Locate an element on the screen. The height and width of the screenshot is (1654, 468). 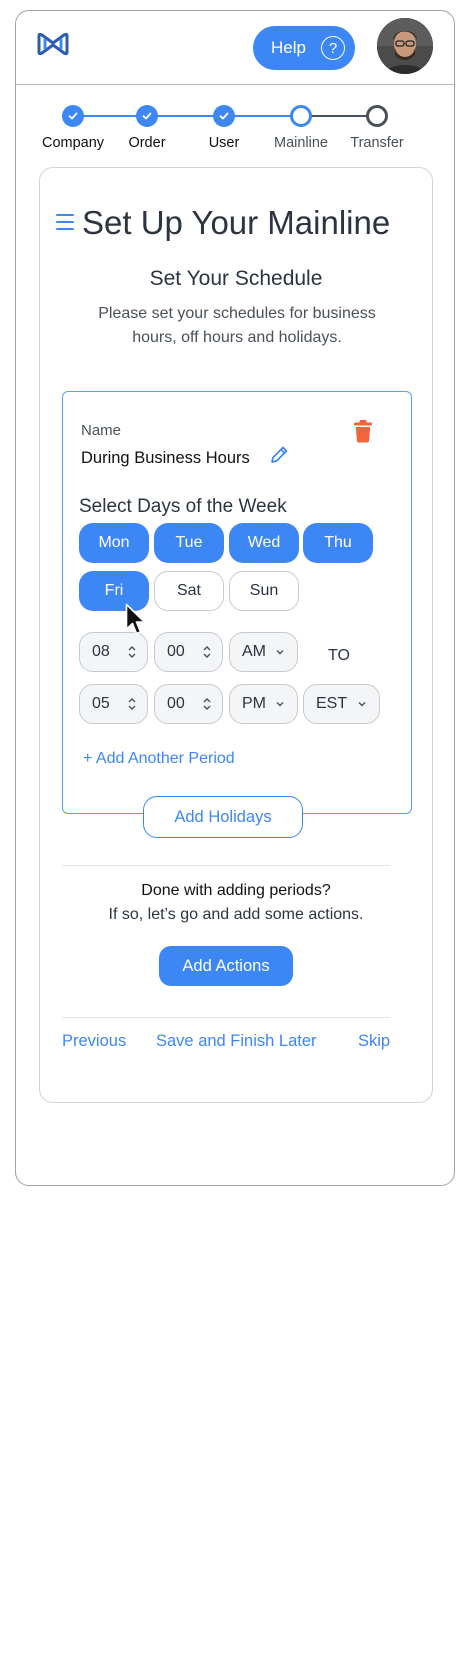
to-label: TO is located at coordinates (339, 655).